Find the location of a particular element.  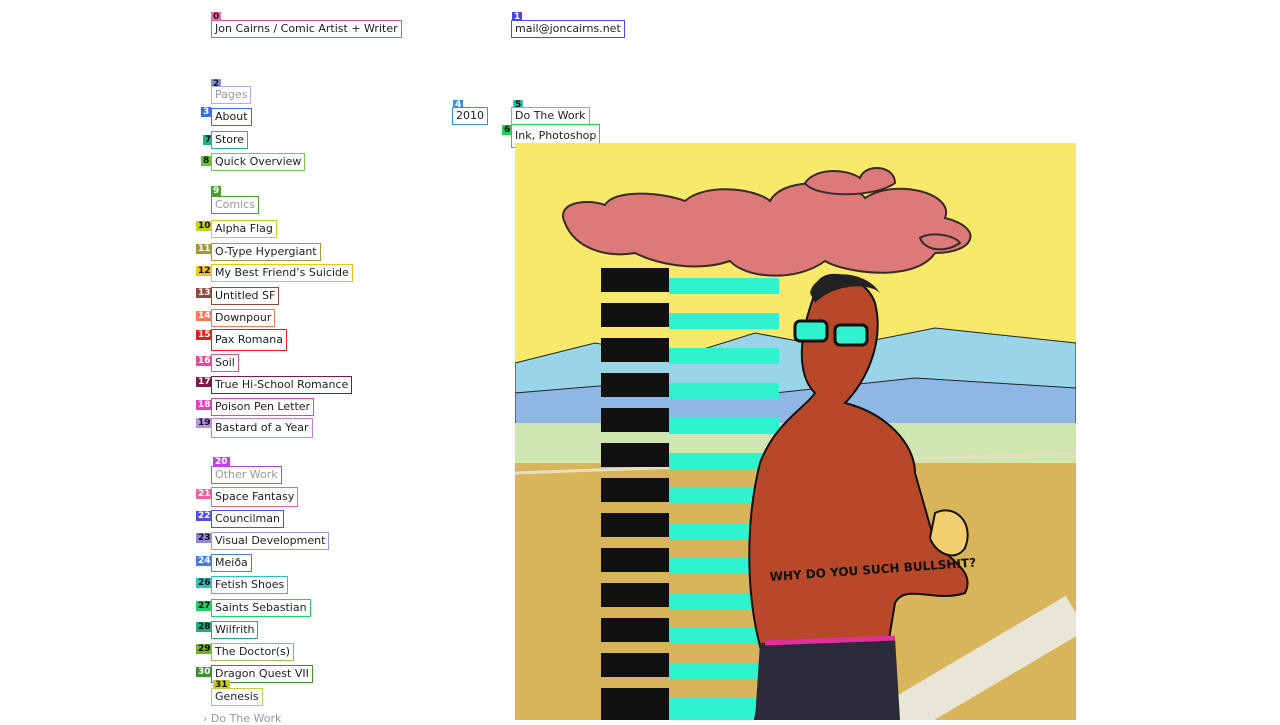

sidebar-item-quick-overview: Quick Overview is located at coordinates (258, 162).